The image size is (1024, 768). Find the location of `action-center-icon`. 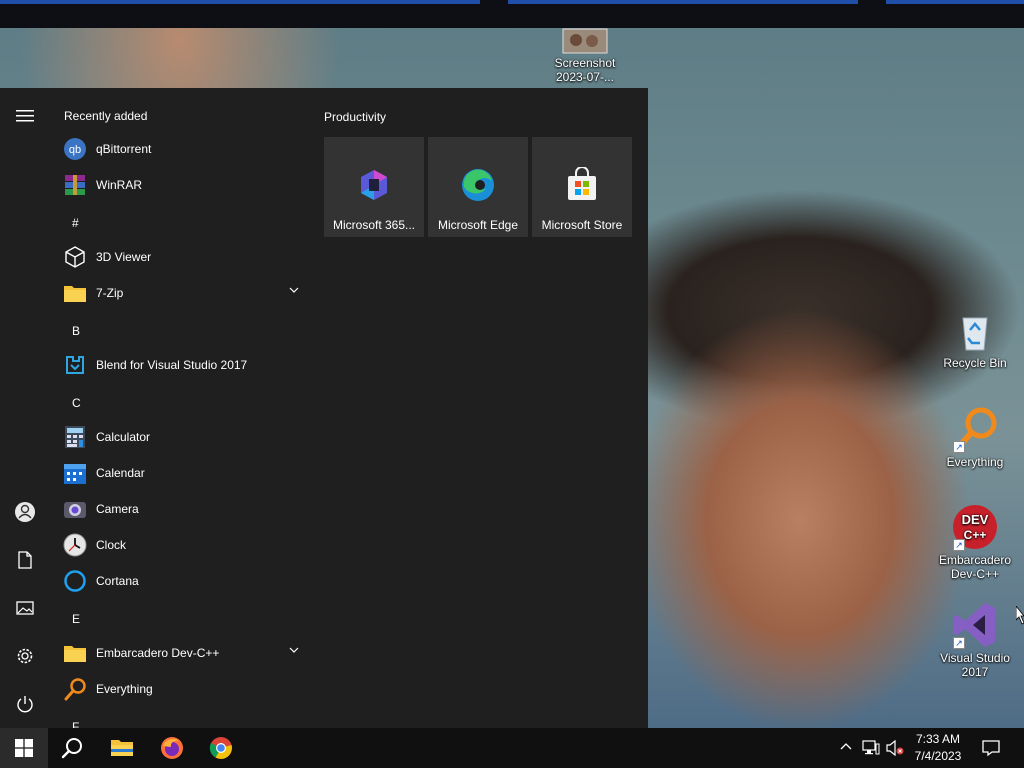

action-center-icon is located at coordinates (991, 748).